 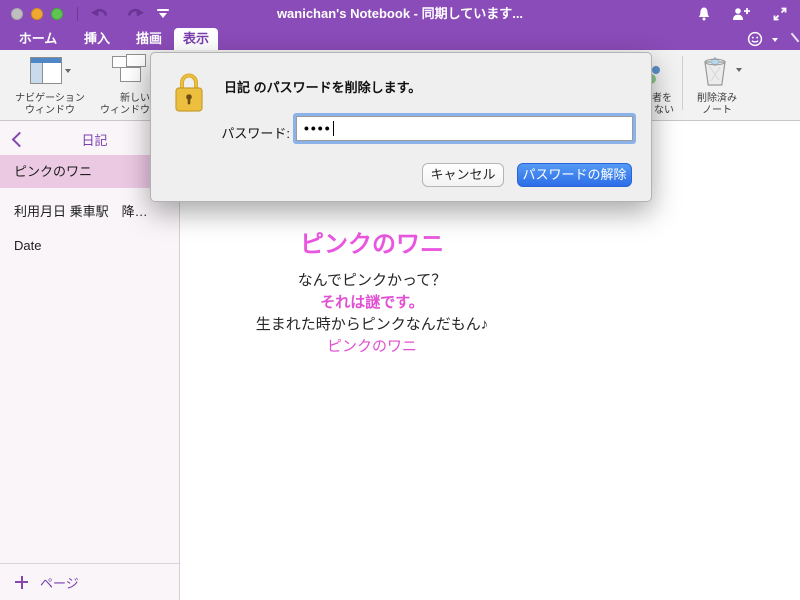 What do you see at coordinates (21, 582) in the screenshot?
I see `plus-icon` at bounding box center [21, 582].